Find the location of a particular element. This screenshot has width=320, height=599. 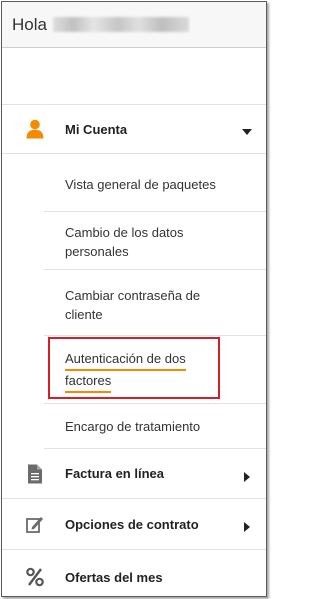

label-line-2: cliente is located at coordinates (84, 314).